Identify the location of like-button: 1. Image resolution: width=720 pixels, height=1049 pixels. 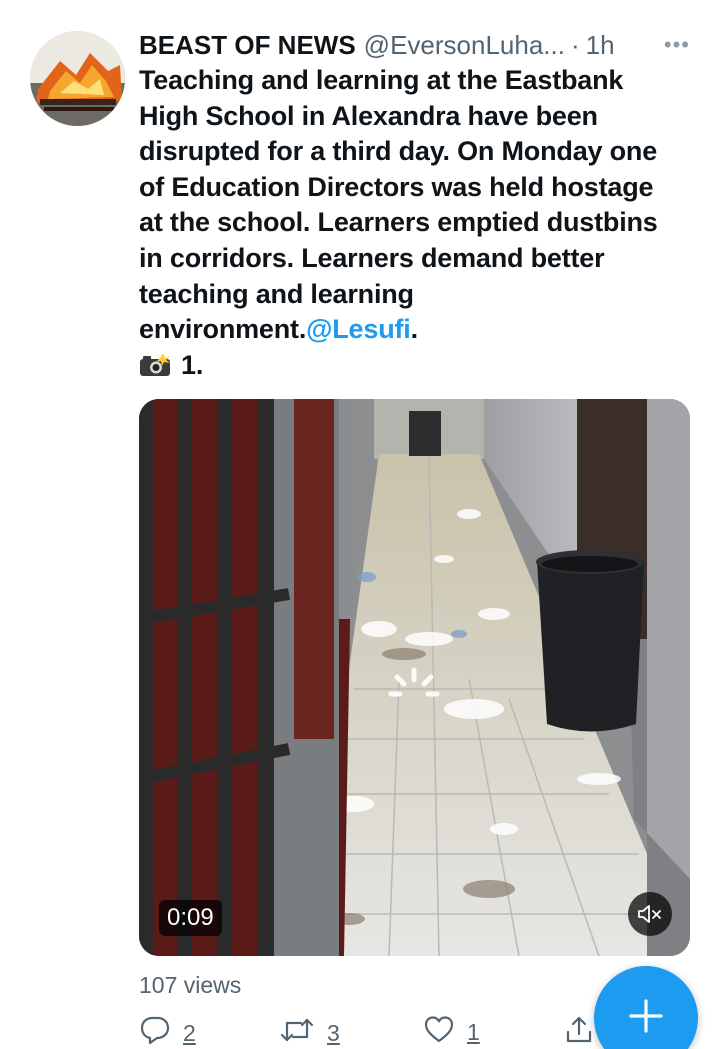
(451, 1031).